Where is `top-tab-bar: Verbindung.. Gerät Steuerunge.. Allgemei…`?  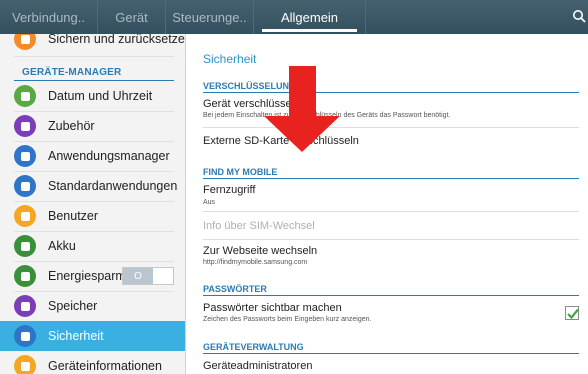 top-tab-bar: Verbindung.. Gerät Steuerunge.. Allgemei… is located at coordinates (294, 17).